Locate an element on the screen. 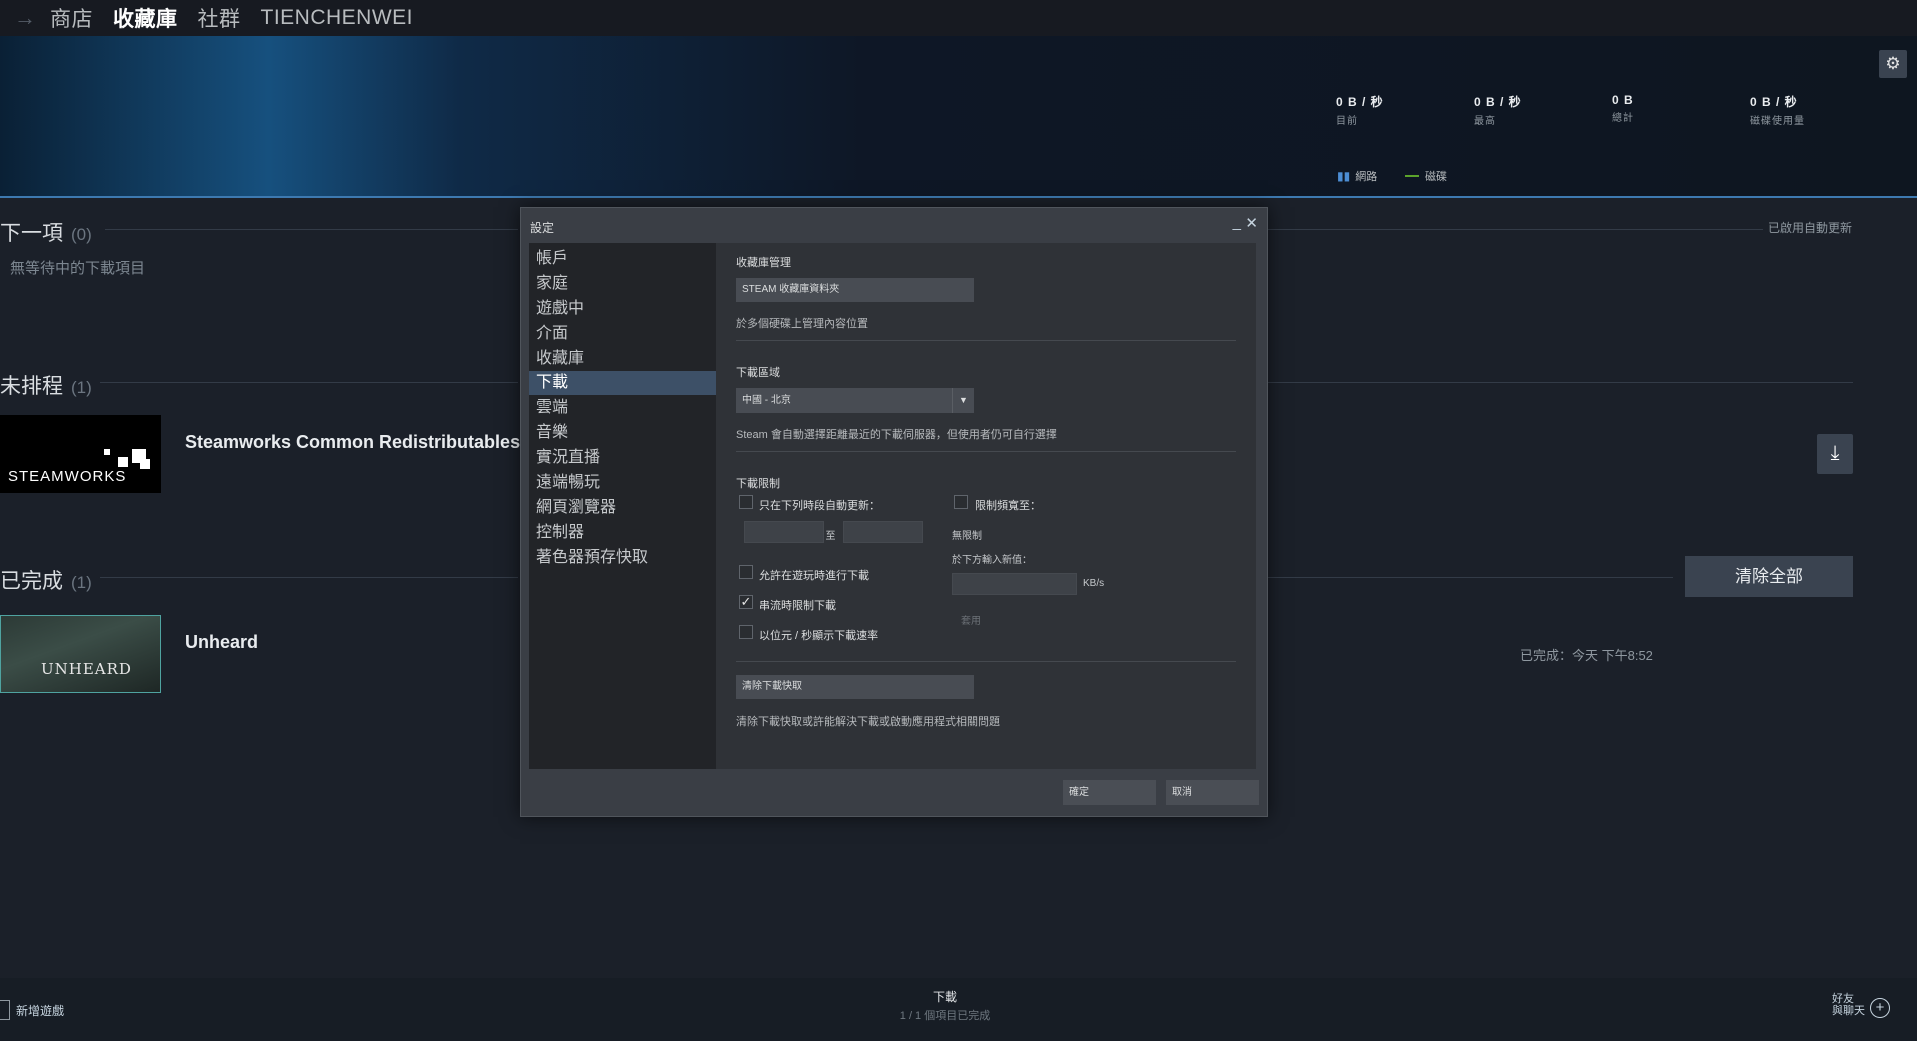 The height and width of the screenshot is (1041, 1917). download-icon: ⤓ is located at coordinates (1835, 454).